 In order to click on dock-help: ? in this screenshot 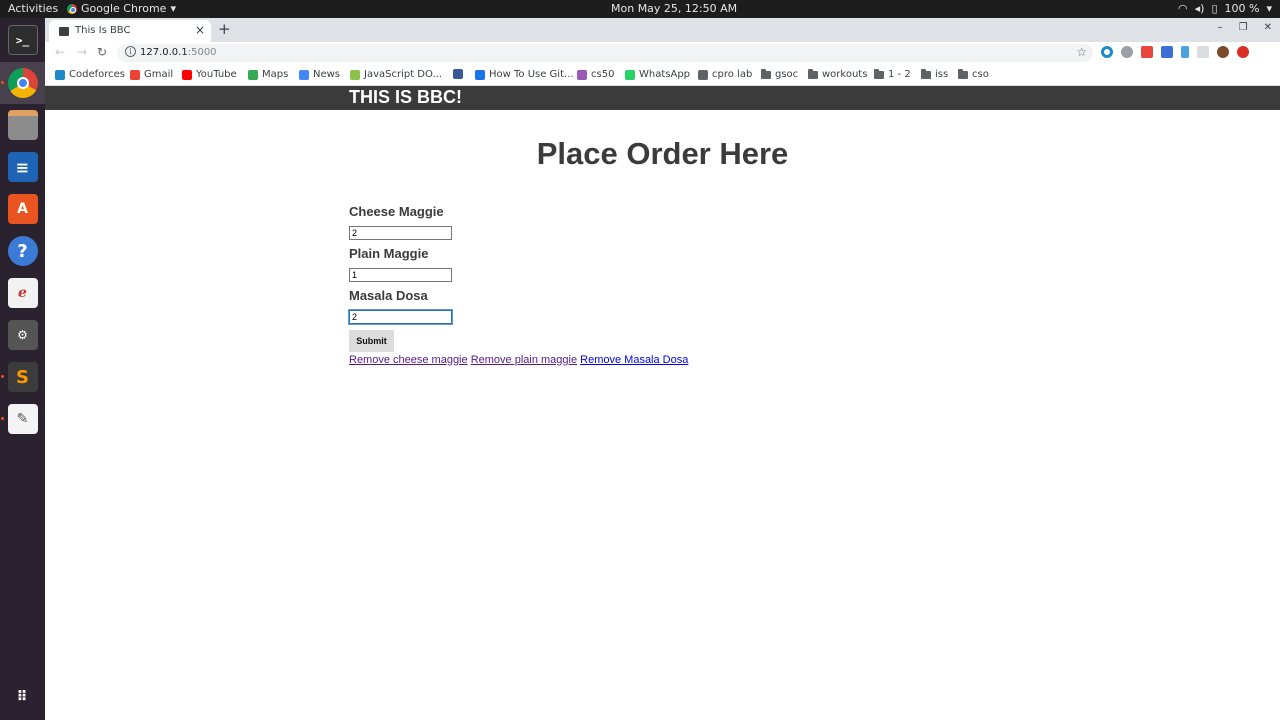, I will do `click(22, 251)`.